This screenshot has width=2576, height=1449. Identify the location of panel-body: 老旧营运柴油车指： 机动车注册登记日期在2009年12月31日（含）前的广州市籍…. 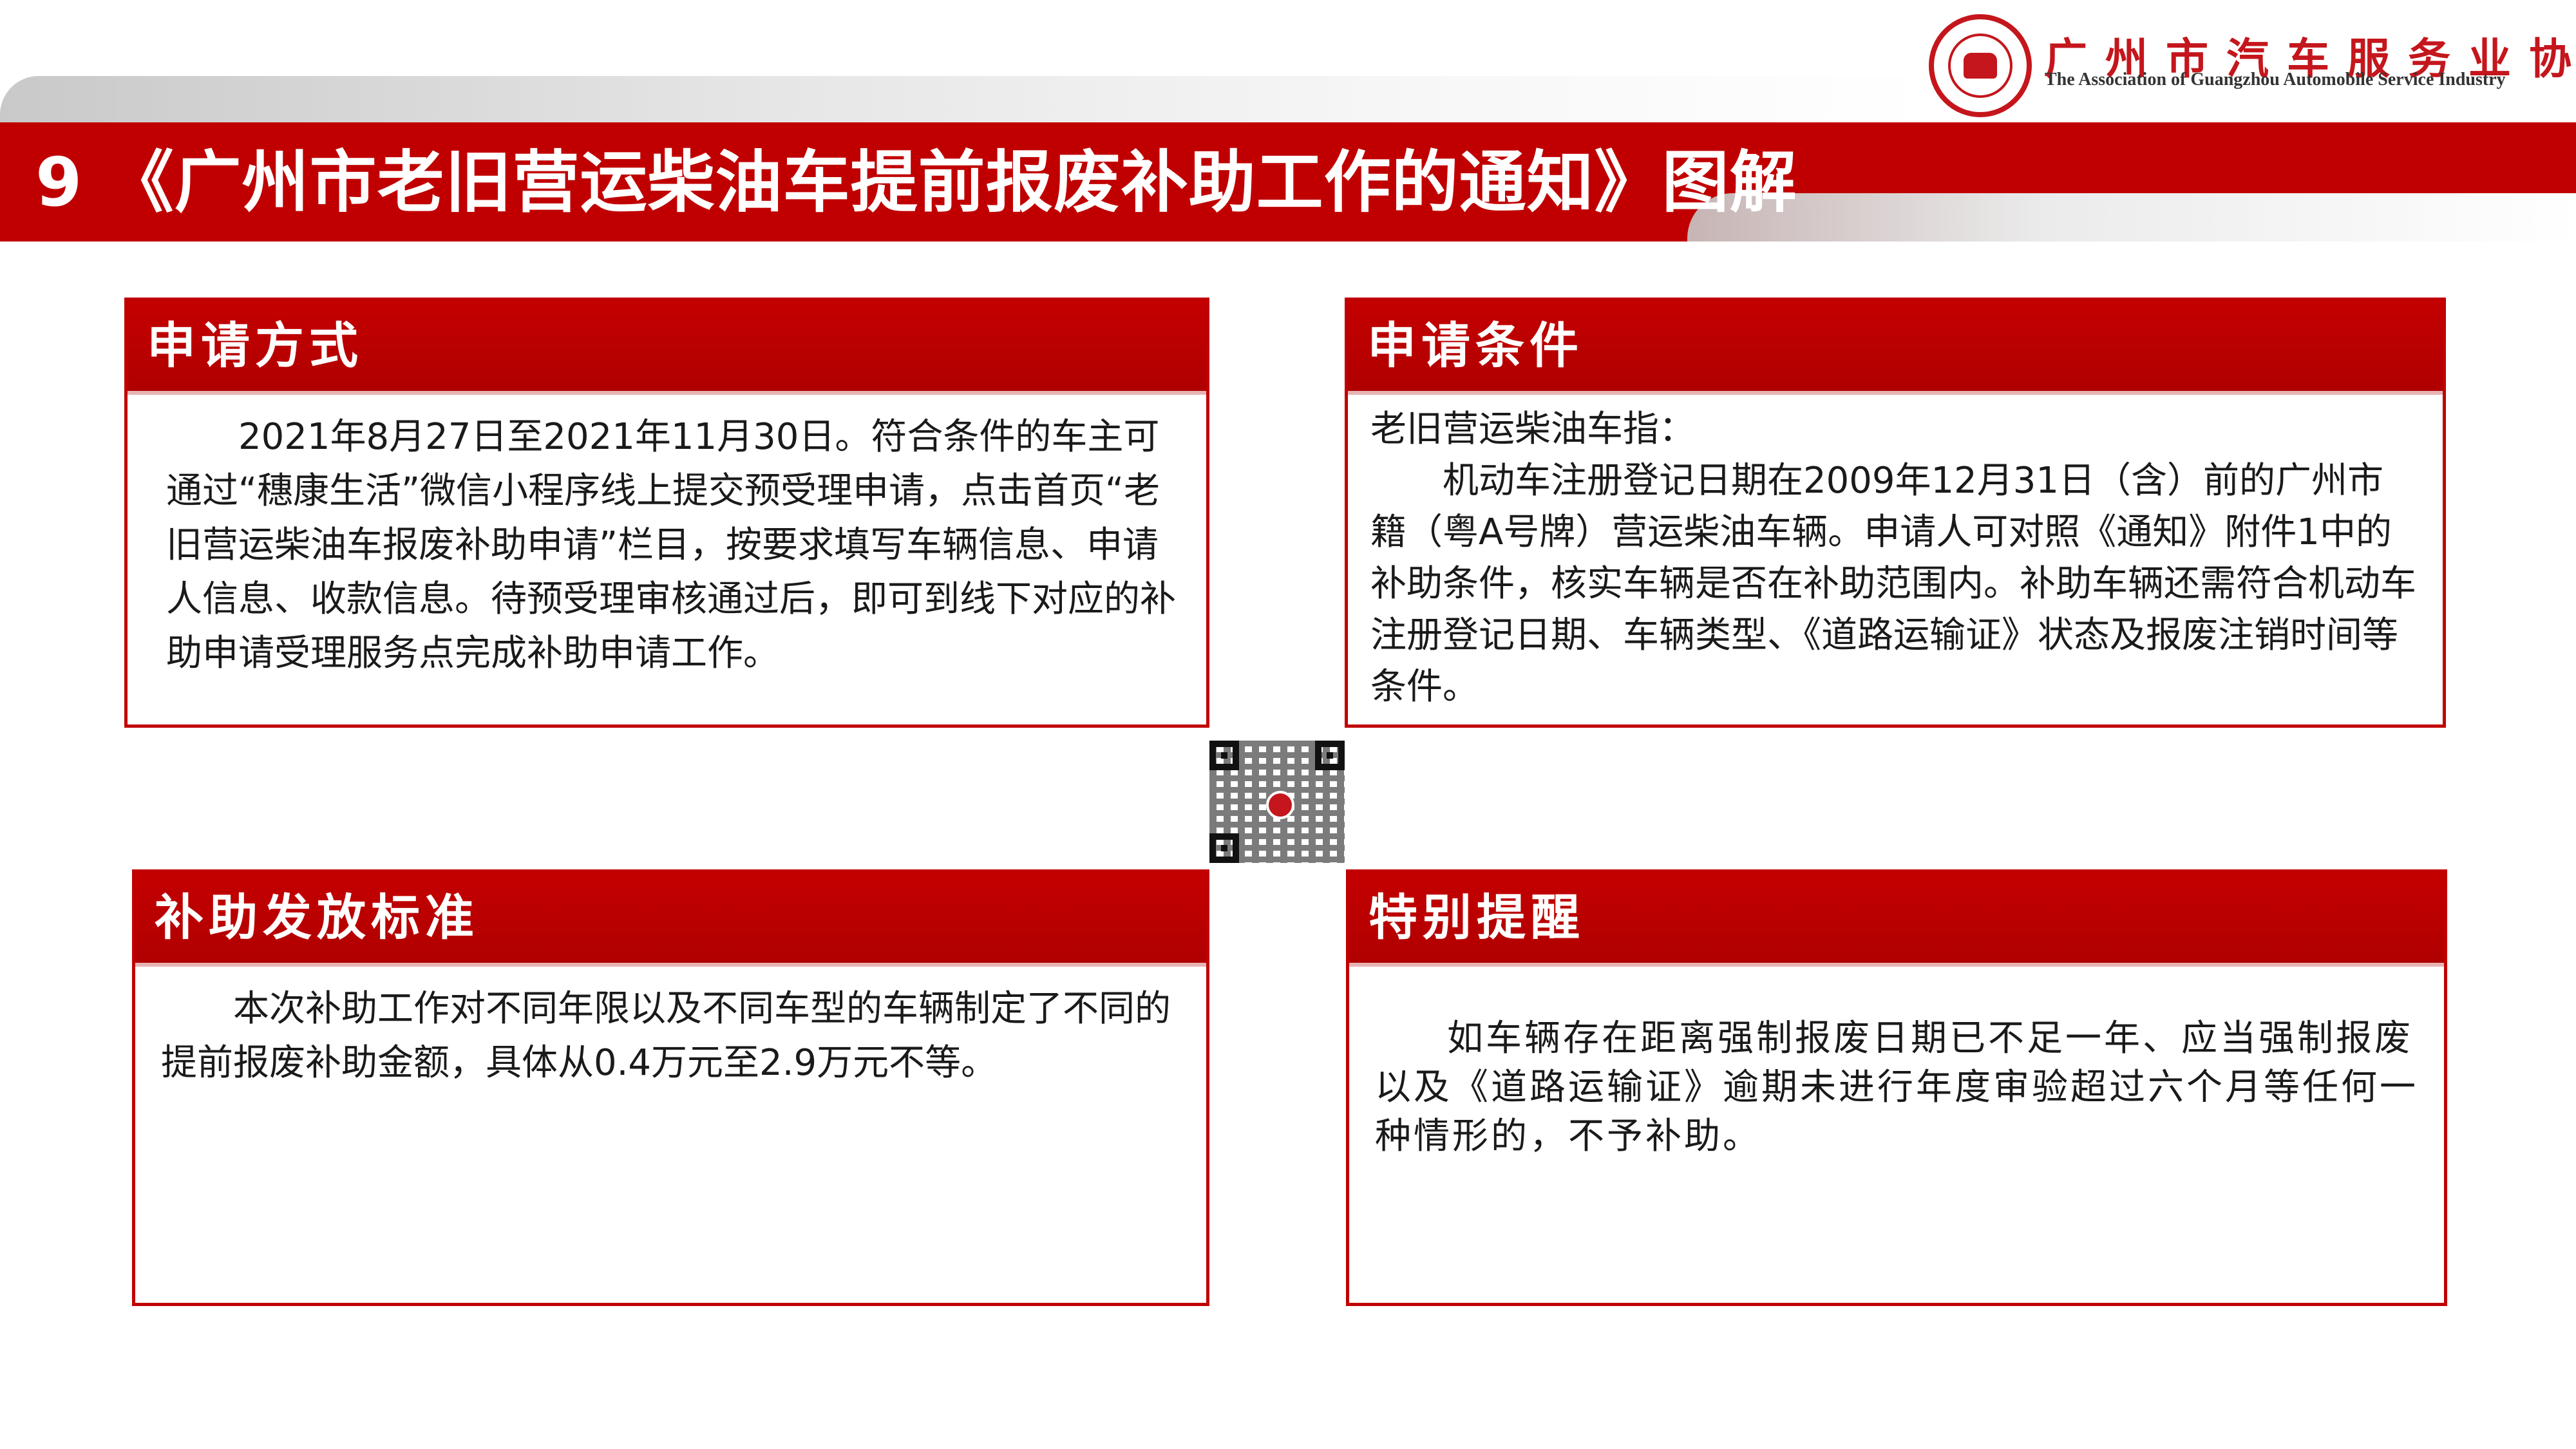
(1894, 558).